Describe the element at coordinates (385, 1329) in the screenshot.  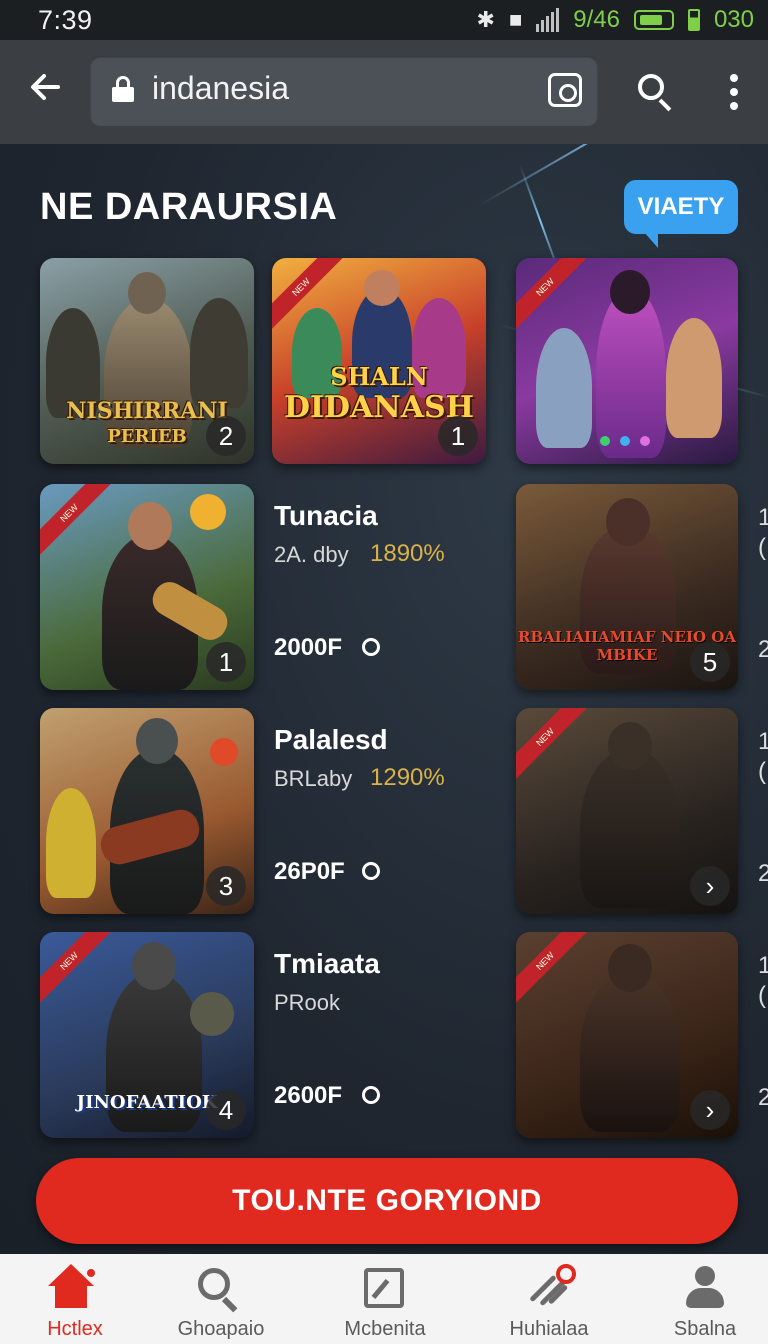
I see `nav-label: Mcbenita` at that location.